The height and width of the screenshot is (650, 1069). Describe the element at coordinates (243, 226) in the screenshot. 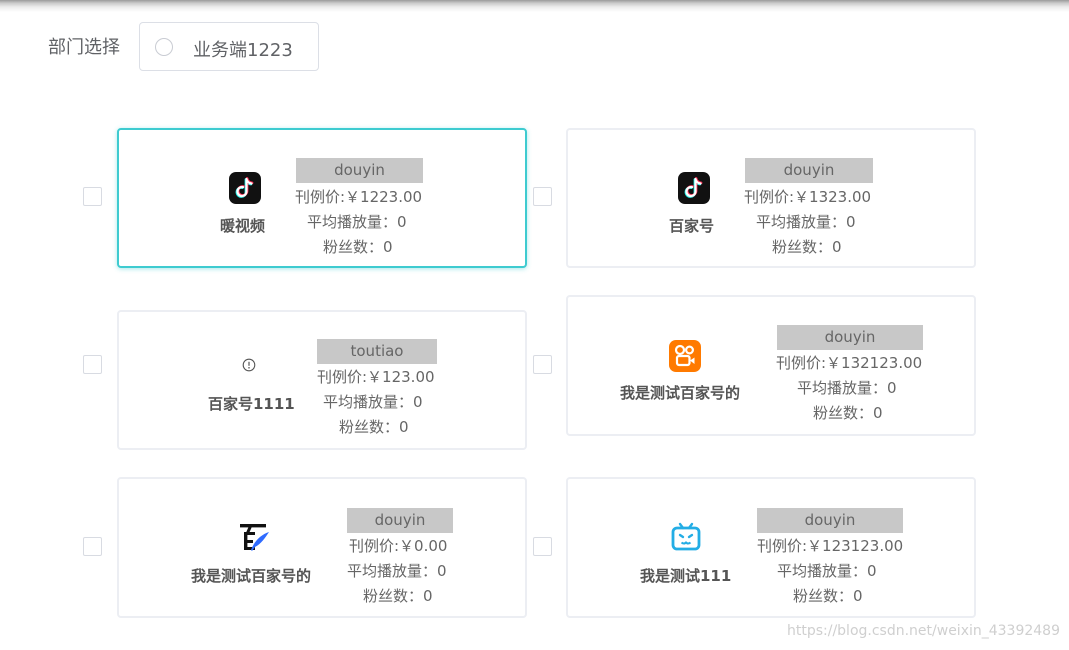

I see `account-name: 暖视频` at that location.